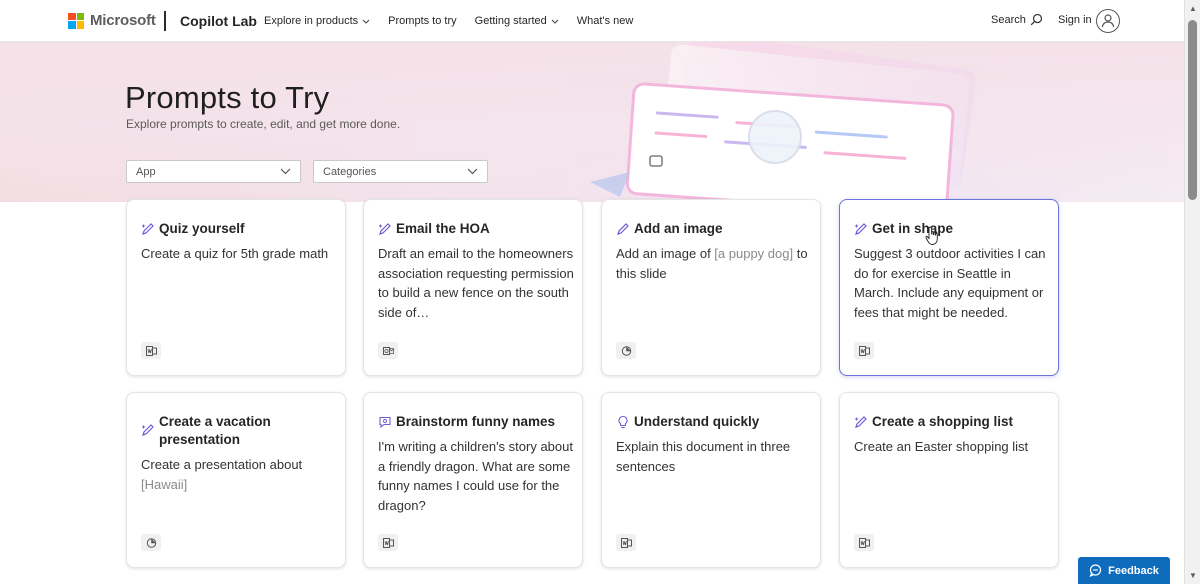 This screenshot has width=1200, height=584. Describe the element at coordinates (1192, 110) in the screenshot. I see `scrollbar-thumb` at that location.